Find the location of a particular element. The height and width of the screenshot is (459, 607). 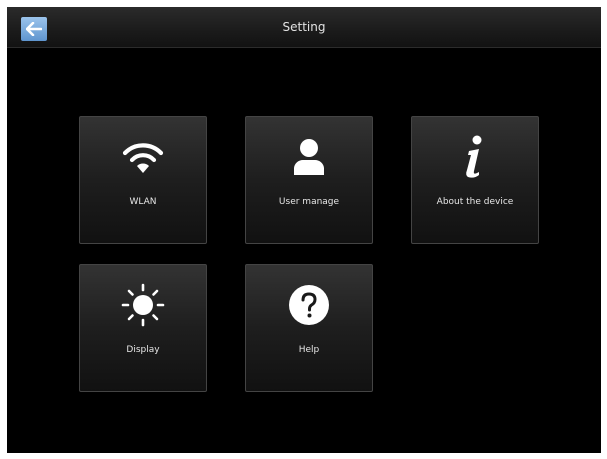

help-icon is located at coordinates (309, 305).